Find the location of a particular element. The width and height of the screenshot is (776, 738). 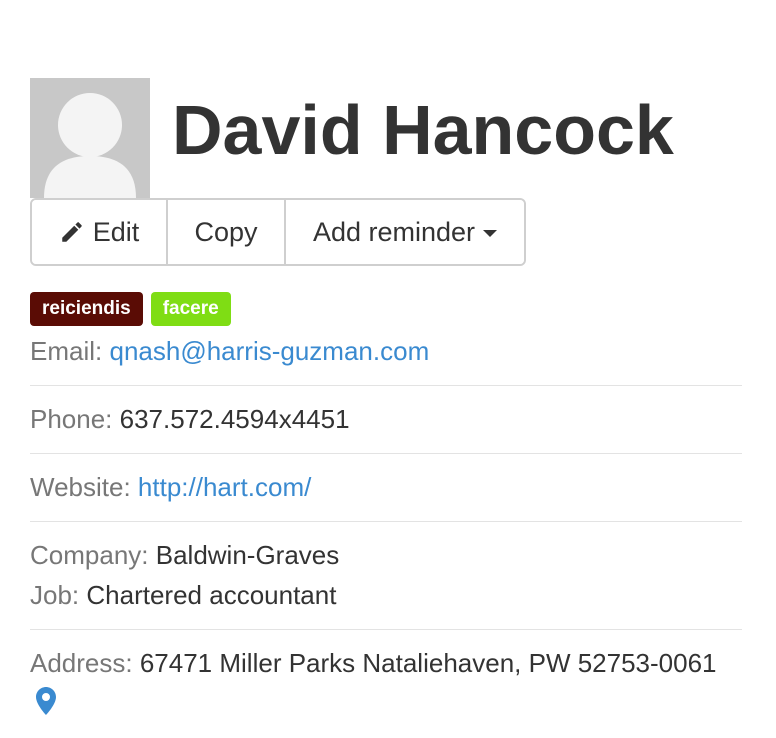

company-label: Company: is located at coordinates (89, 555).